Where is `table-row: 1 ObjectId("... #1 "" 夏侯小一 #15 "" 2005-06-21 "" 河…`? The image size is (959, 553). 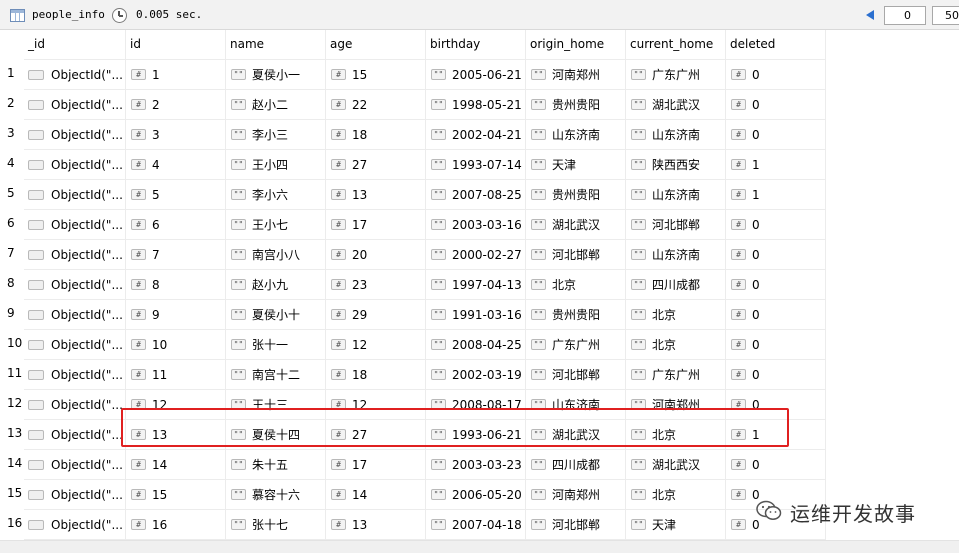 table-row: 1 ObjectId("... #1 "" 夏侯小一 #15 "" 2005-06-21 "" 河… is located at coordinates (479, 75).